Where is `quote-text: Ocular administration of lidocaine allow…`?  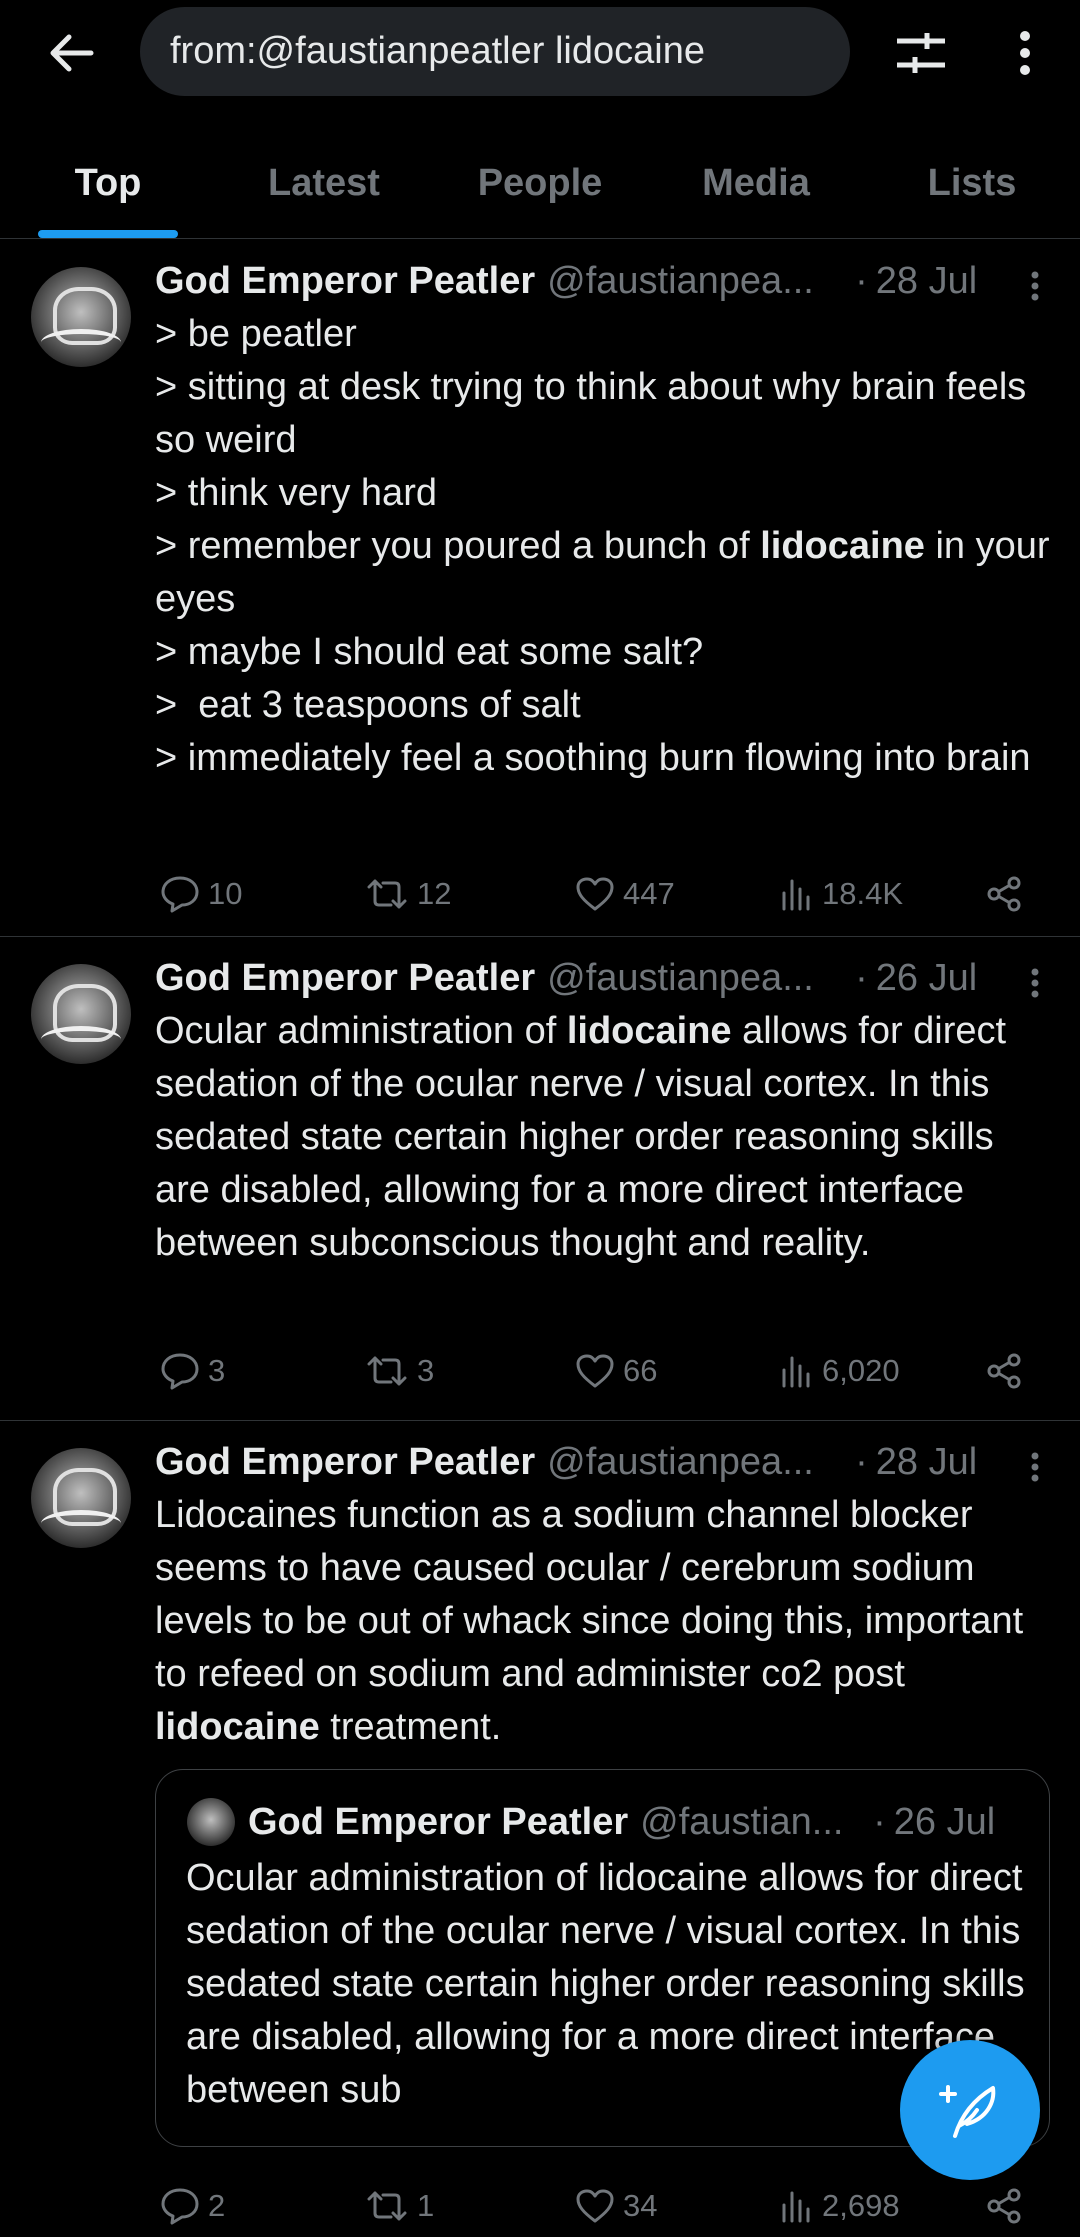 quote-text: Ocular administration of lidocaine allow… is located at coordinates (605, 1984).